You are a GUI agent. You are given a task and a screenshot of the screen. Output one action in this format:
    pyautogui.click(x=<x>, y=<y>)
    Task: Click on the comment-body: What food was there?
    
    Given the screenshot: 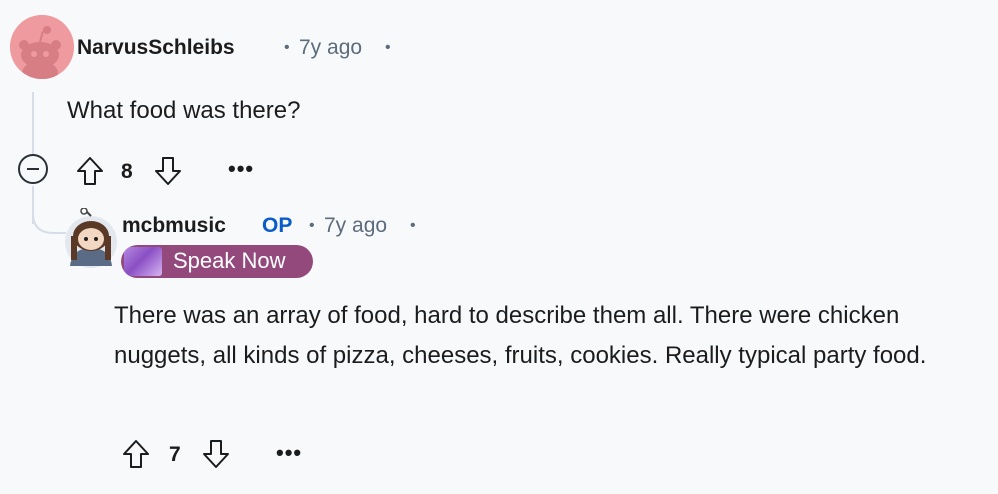 What is the action you would take?
    pyautogui.click(x=184, y=110)
    